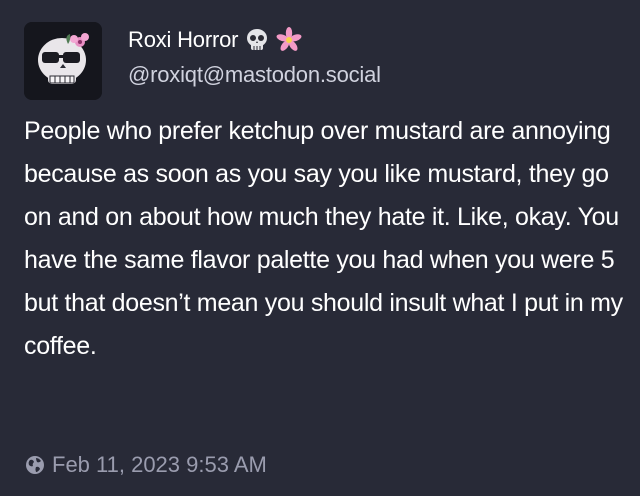 The image size is (640, 496). I want to click on post-timestamp: Feb 11, 2023 9:53 AM, so click(159, 464).